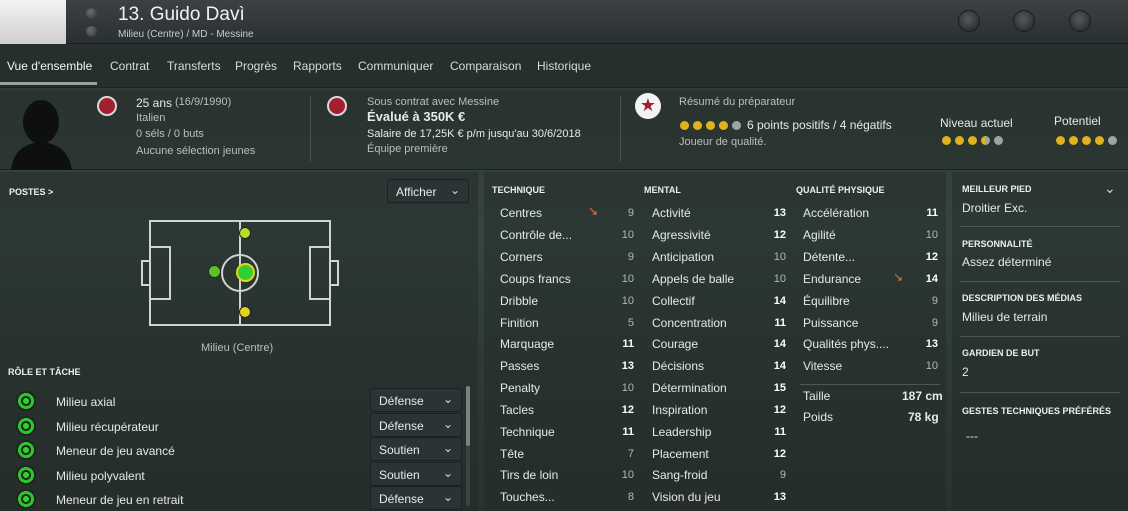 The image size is (1128, 511). What do you see at coordinates (107, 427) in the screenshot?
I see `role-name: Milieu récupérateur` at bounding box center [107, 427].